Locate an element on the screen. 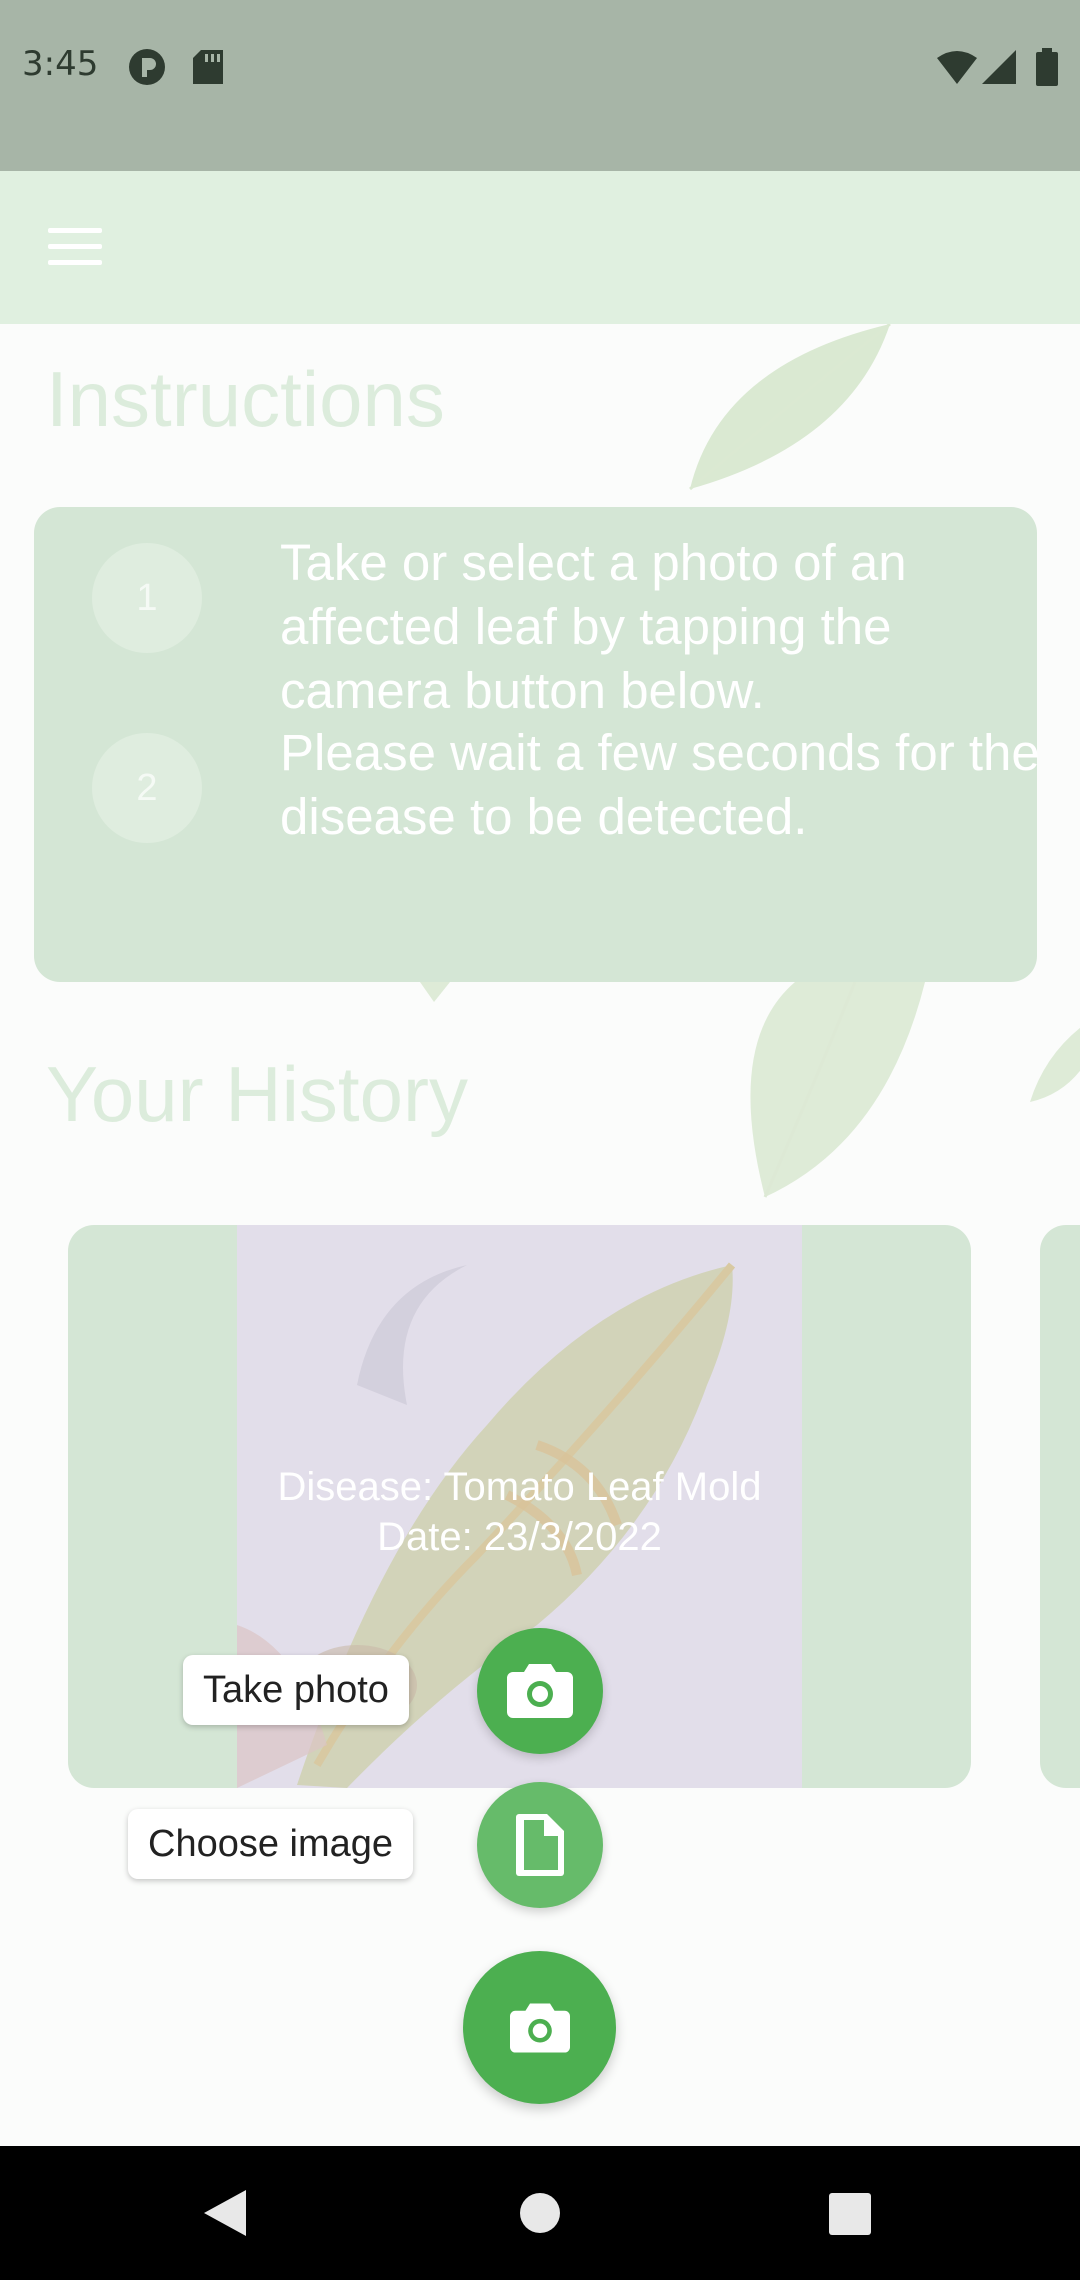  take-photo-label: Take photo is located at coordinates (296, 1690).